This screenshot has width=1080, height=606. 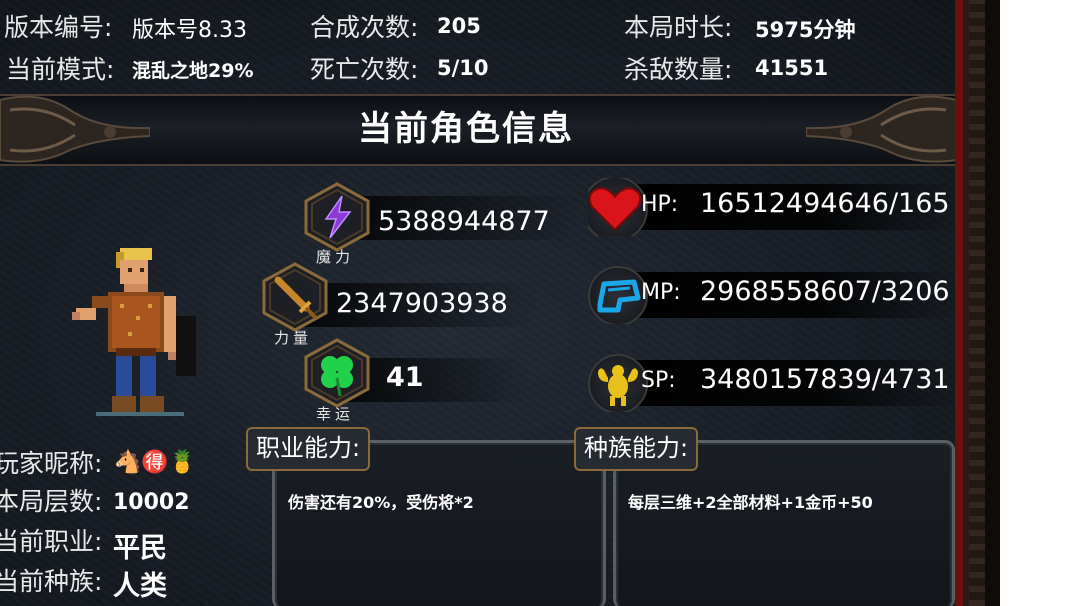 I want to click on job-ability-title: 职业能力:, so click(x=308, y=449).